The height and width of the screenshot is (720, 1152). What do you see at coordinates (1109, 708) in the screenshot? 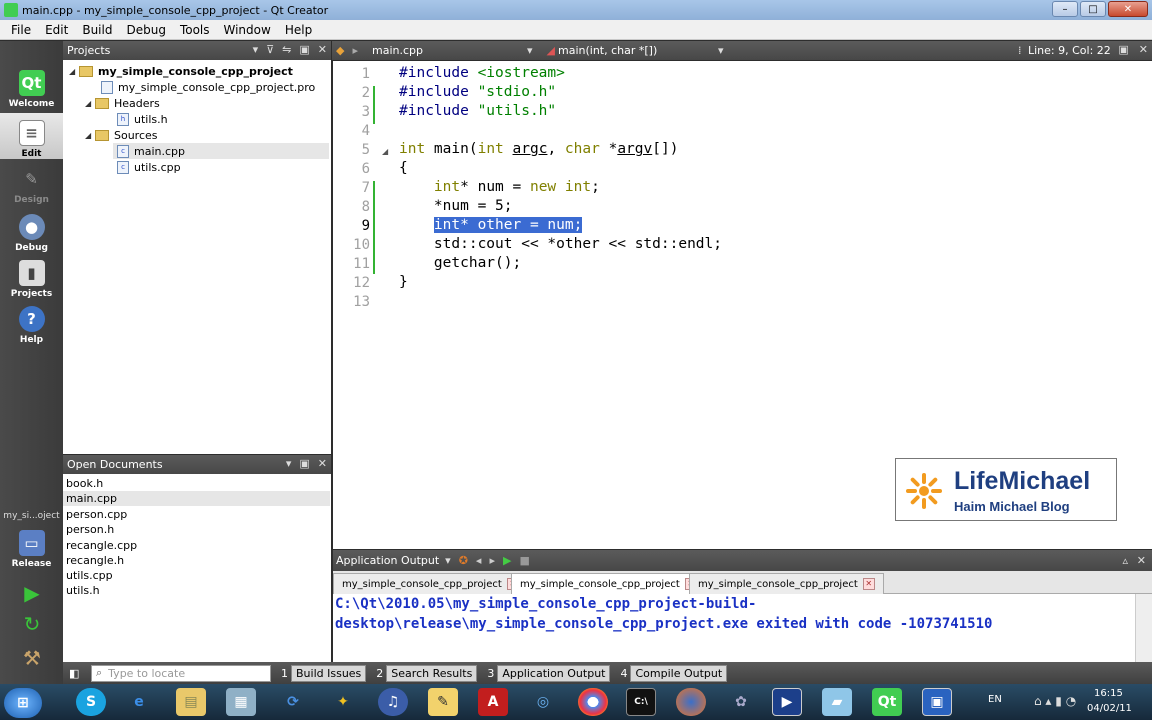
I see `clock-date: 04/02/11` at bounding box center [1109, 708].